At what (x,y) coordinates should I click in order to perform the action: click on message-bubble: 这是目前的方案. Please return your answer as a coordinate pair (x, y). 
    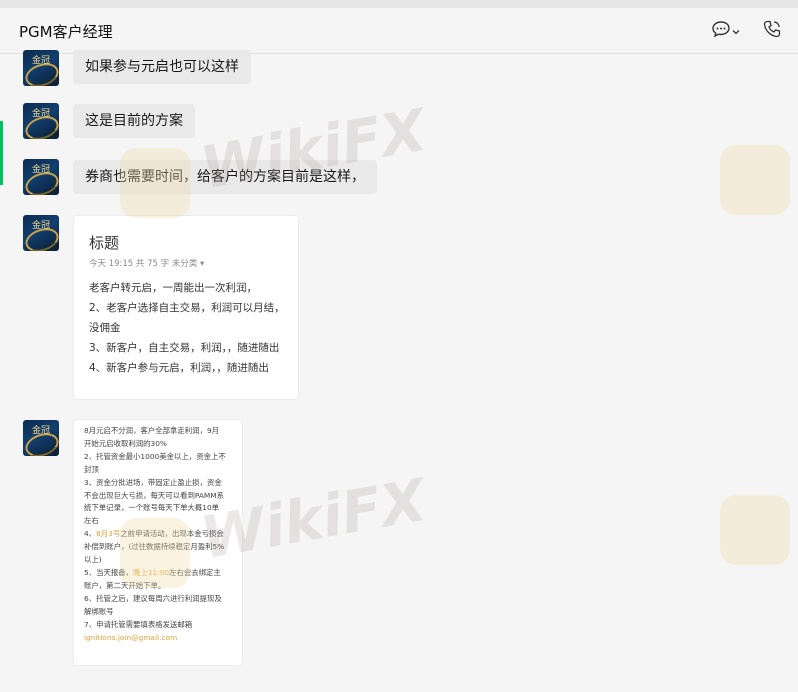
    Looking at the image, I should click on (134, 121).